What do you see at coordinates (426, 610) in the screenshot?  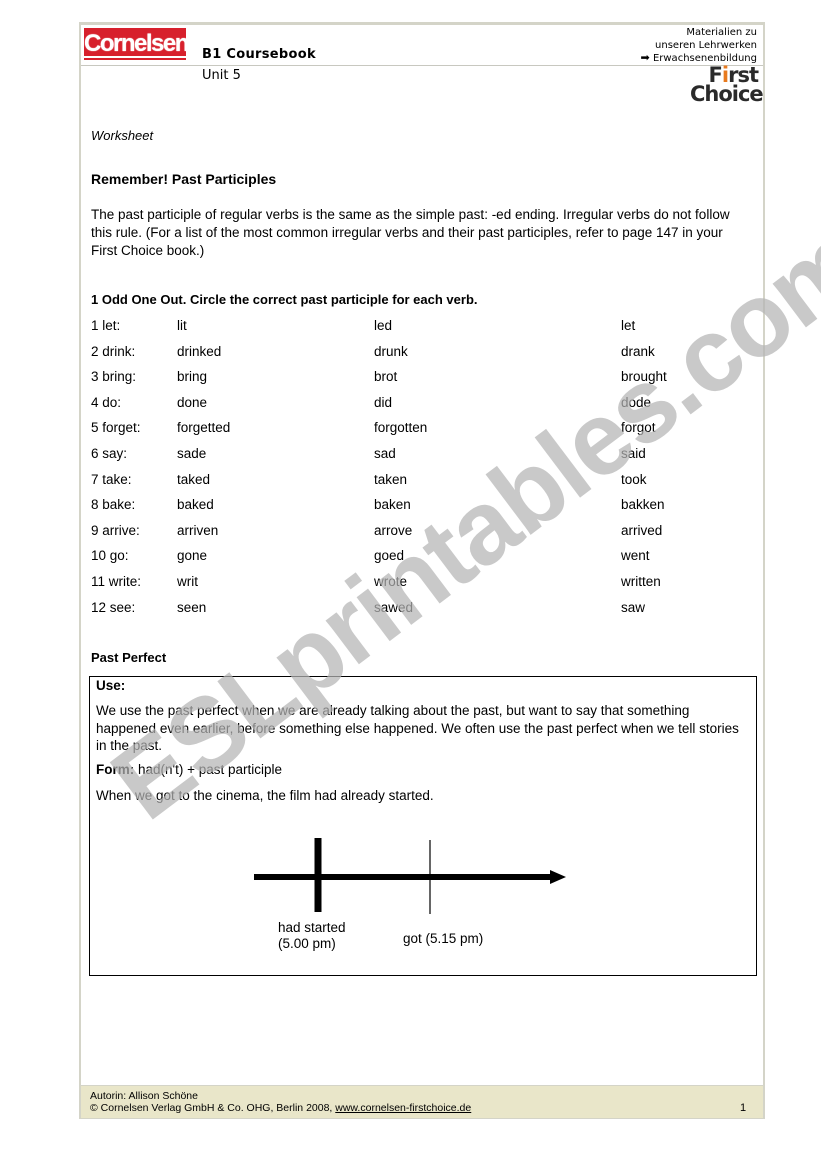 I see `exercise-row: 12 see: seen sawed saw` at bounding box center [426, 610].